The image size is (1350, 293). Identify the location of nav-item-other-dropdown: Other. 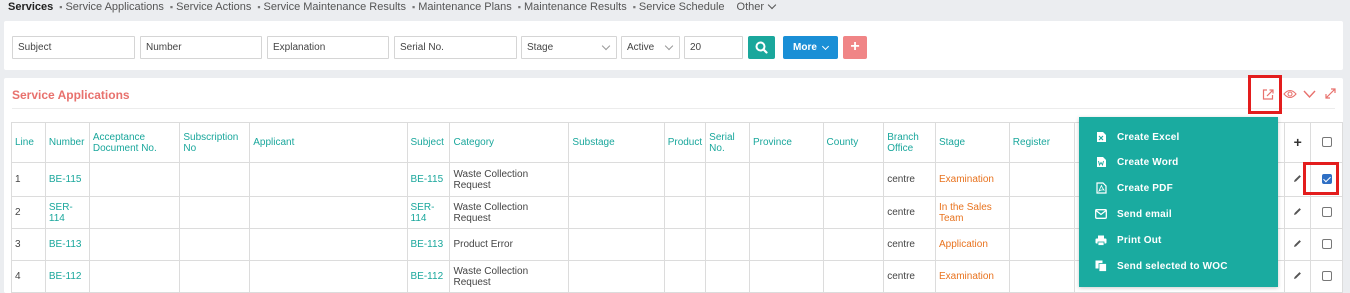
(756, 6).